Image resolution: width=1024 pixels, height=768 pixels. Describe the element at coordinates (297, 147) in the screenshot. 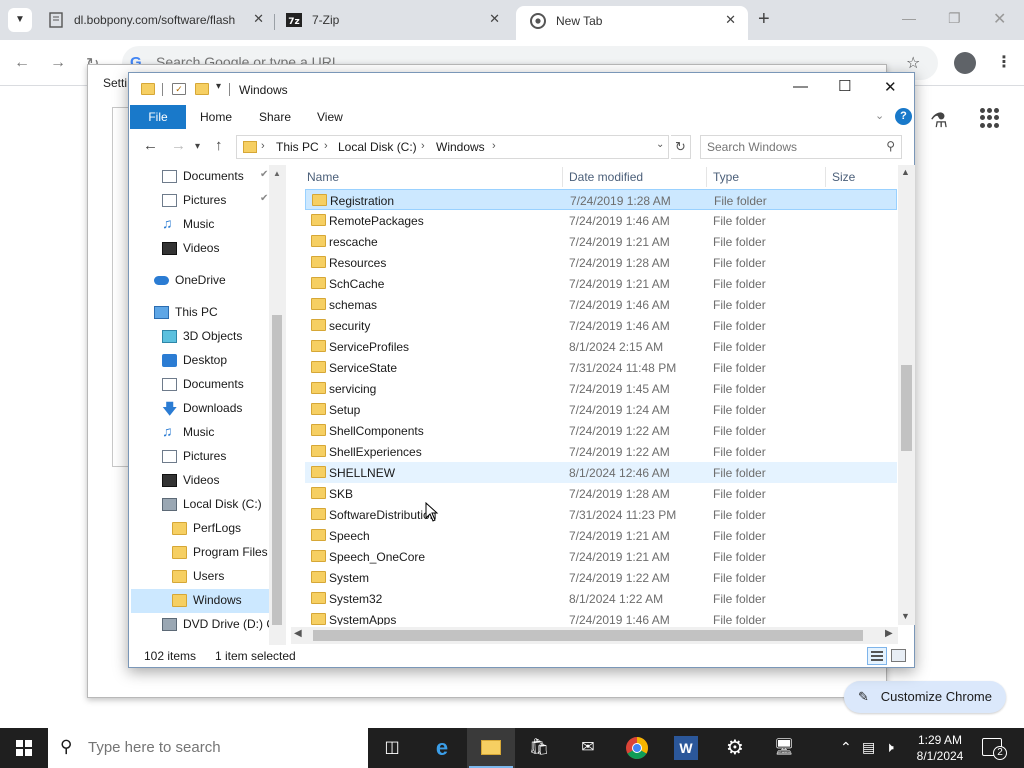

I see `breadcrumb-this-pc: This PC` at that location.